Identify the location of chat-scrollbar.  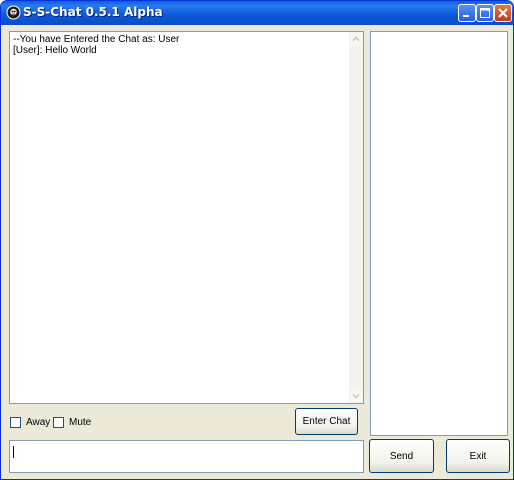
(356, 217).